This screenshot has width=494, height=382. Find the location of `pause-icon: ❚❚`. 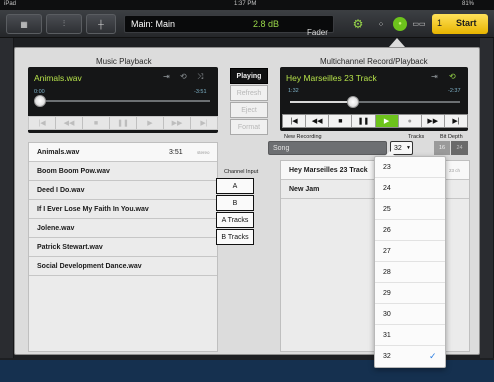

pause-icon: ❚❚ is located at coordinates (123, 123).